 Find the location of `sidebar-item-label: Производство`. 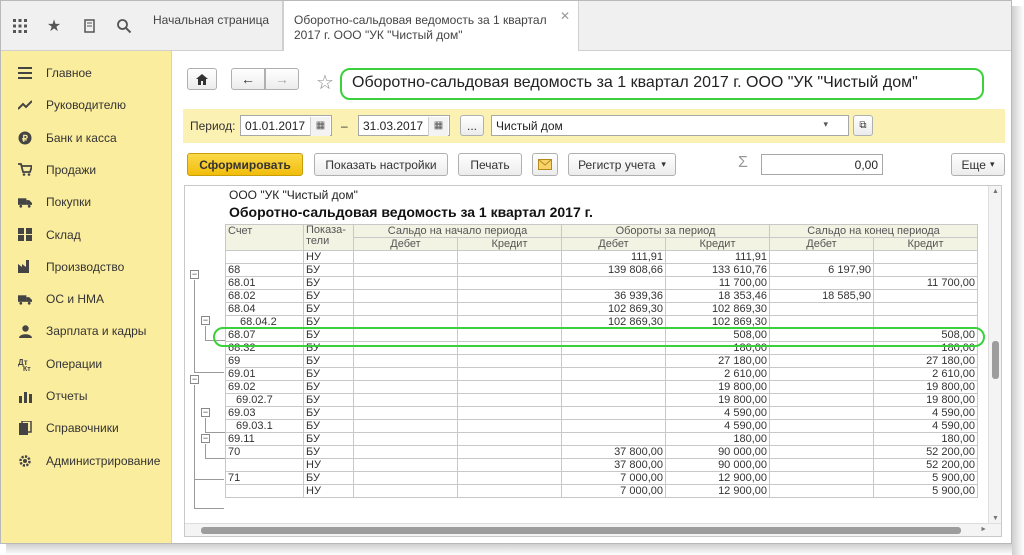

sidebar-item-label: Производство is located at coordinates (85, 266).